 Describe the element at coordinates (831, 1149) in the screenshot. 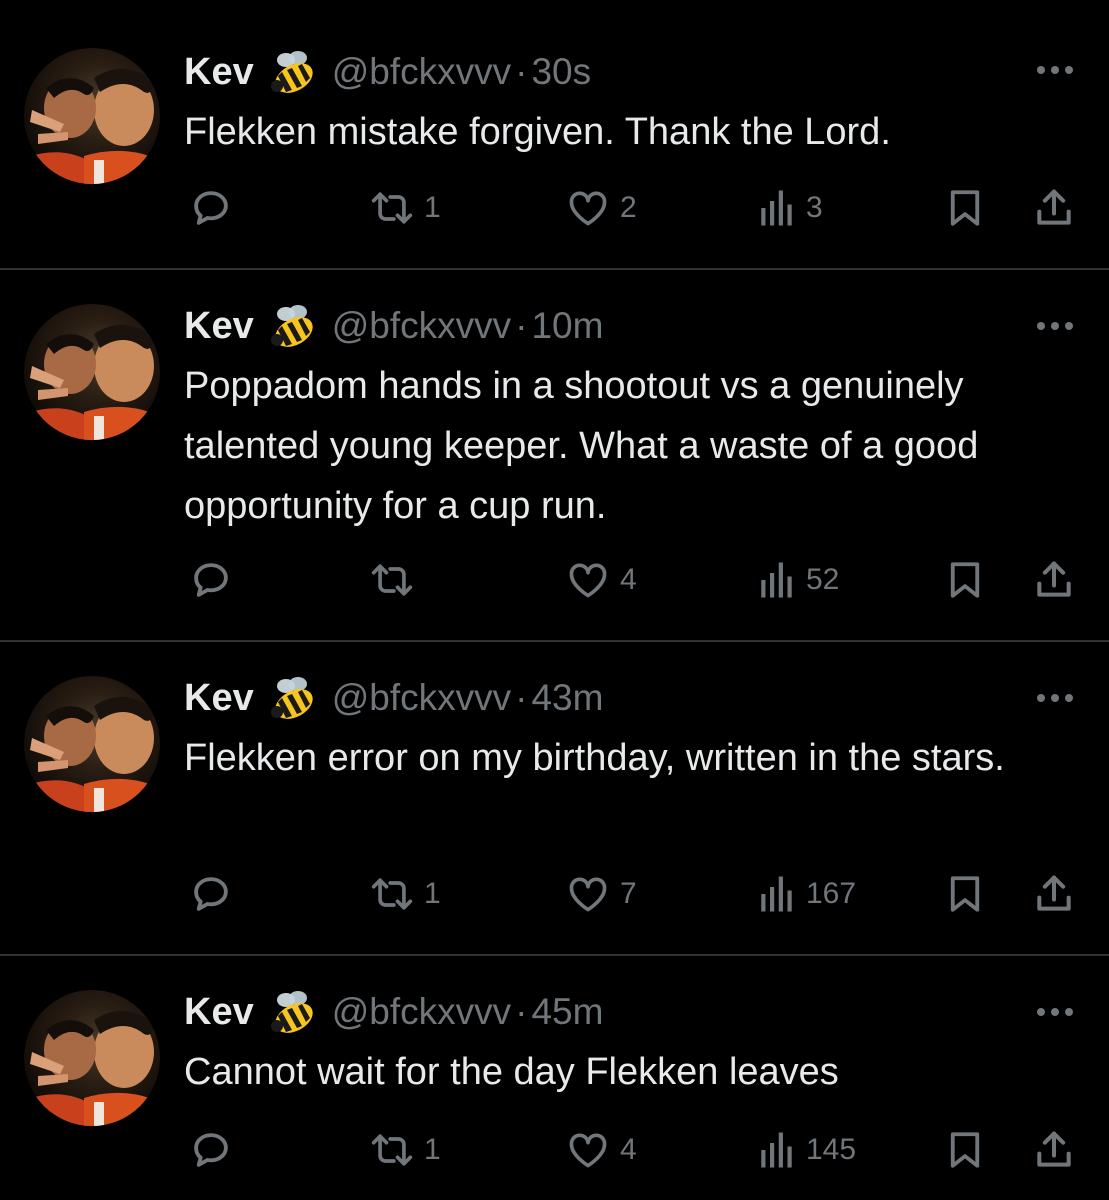

I see `views-count: 145` at that location.